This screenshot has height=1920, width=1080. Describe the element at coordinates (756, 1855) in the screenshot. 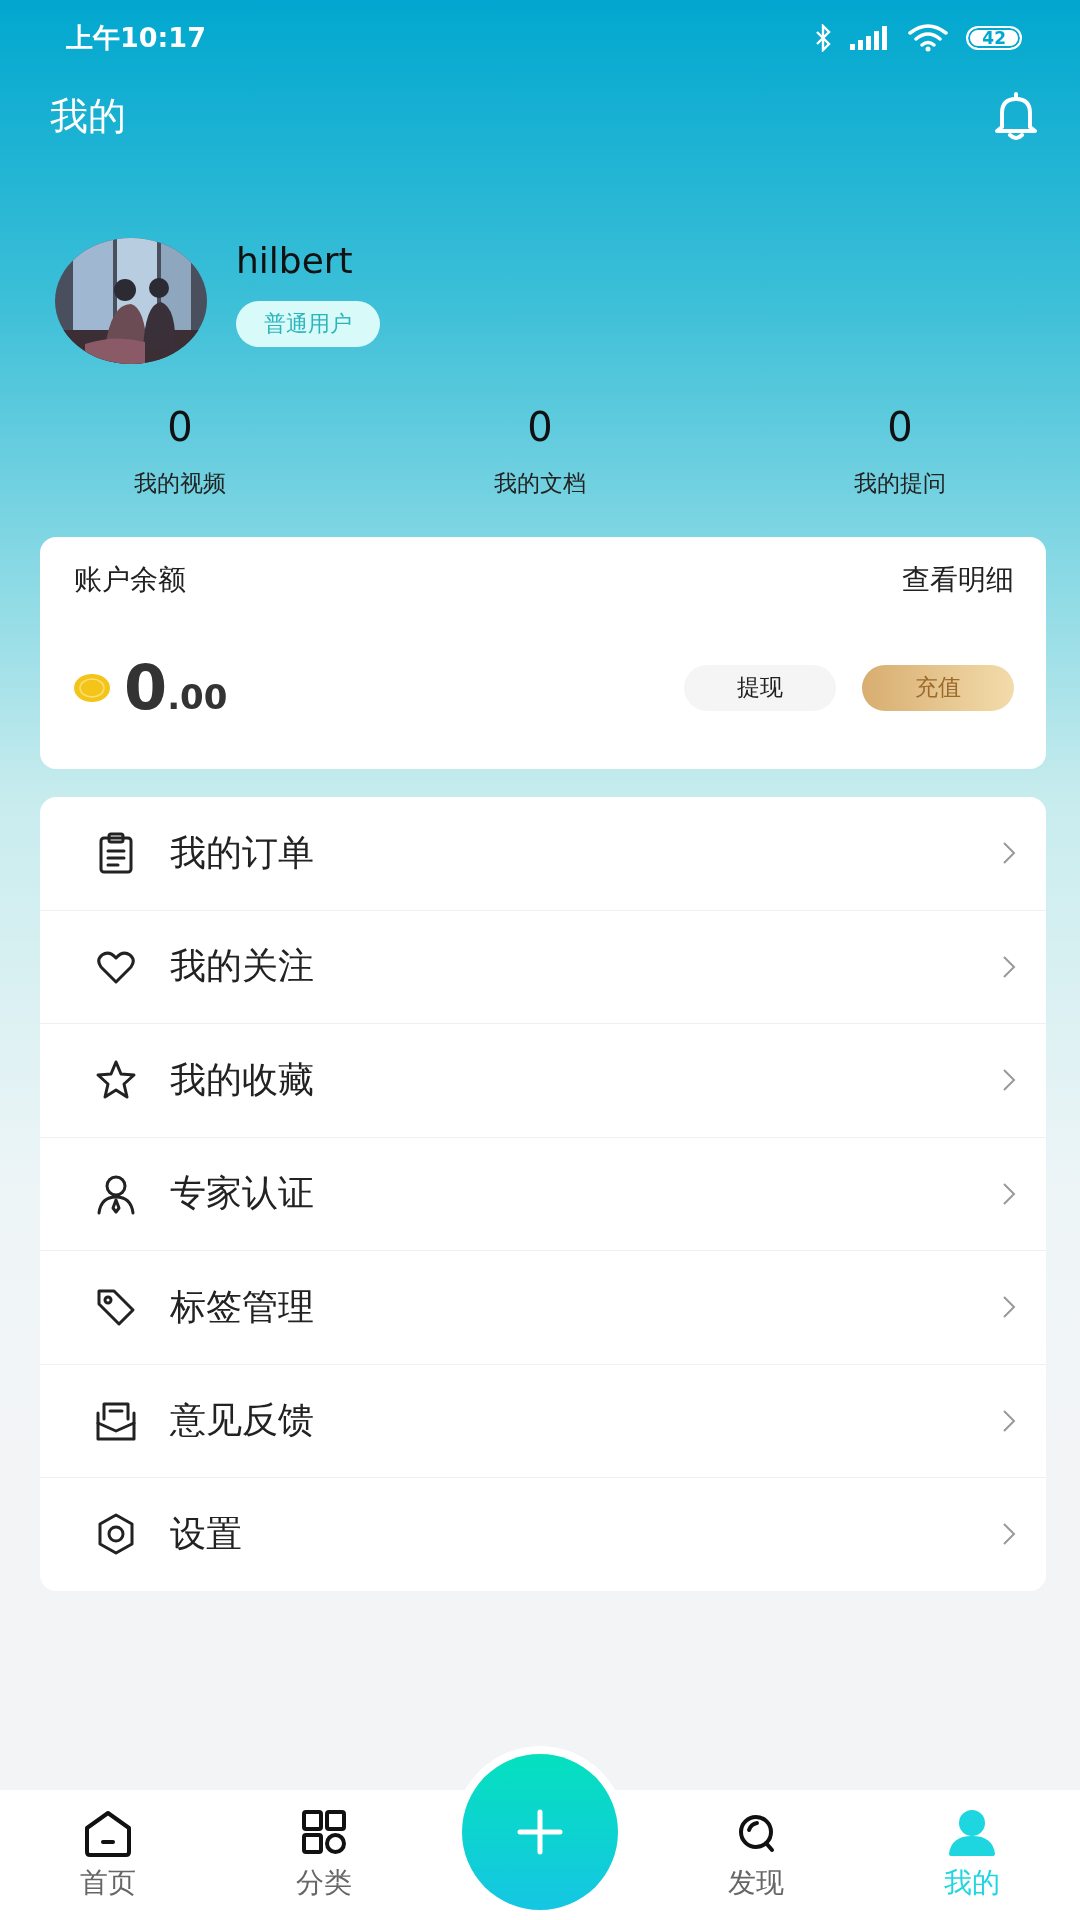

I see `nav-tab: 发现` at that location.